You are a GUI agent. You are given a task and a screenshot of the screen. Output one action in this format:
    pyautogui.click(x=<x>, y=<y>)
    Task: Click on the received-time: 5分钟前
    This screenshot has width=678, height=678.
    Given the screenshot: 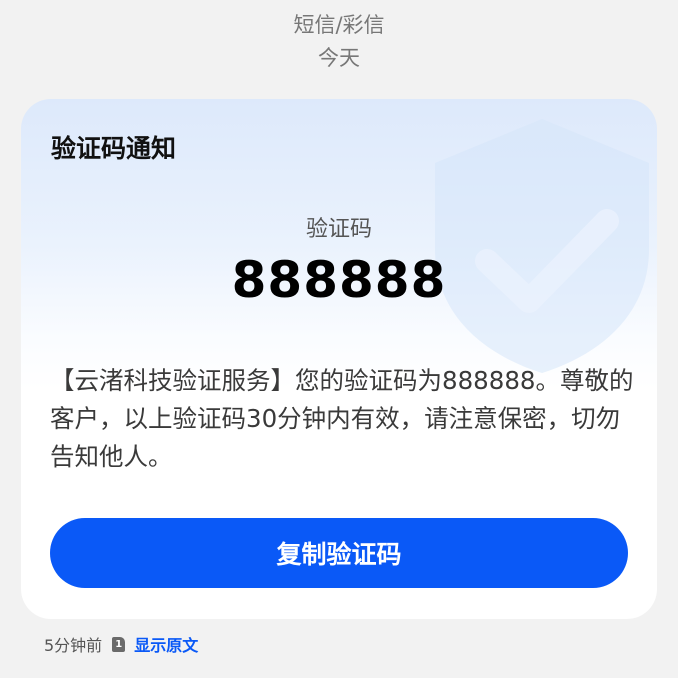 What is the action you would take?
    pyautogui.click(x=73, y=645)
    